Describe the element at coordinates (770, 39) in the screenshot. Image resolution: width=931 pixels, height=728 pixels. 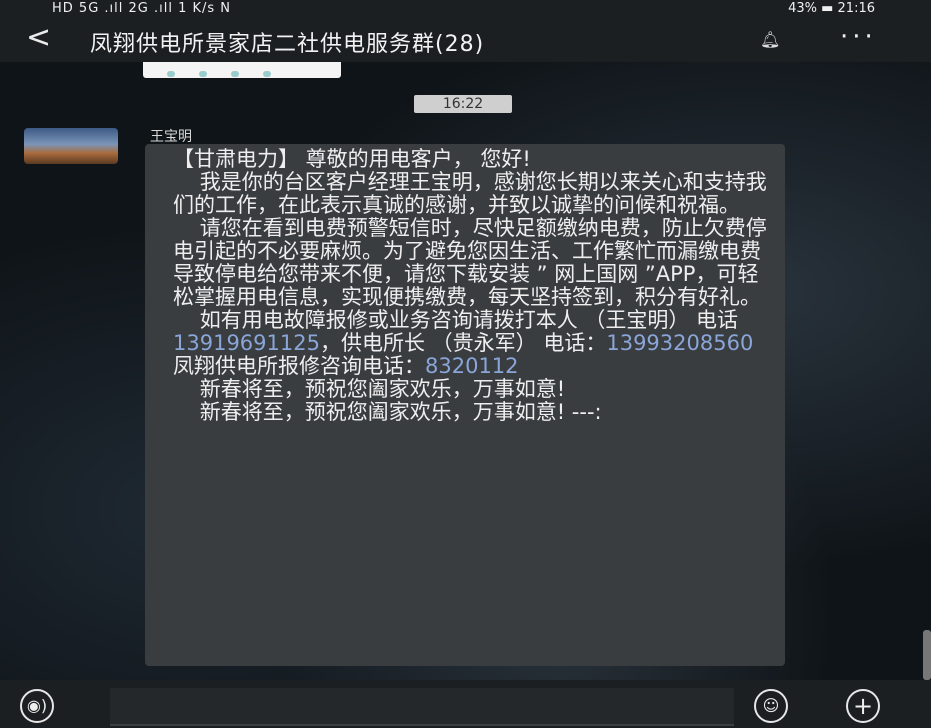
I see `bell-muted-icon: 🔔︎` at that location.